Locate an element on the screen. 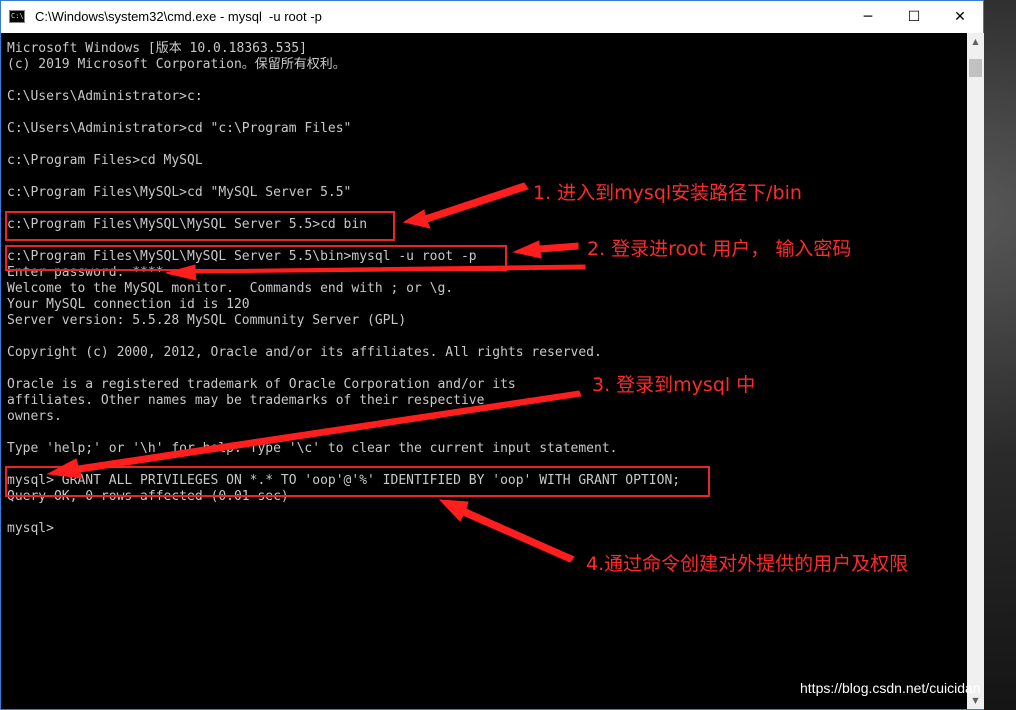 The width and height of the screenshot is (1016, 710). arrow-2b is located at coordinates (375, 272).